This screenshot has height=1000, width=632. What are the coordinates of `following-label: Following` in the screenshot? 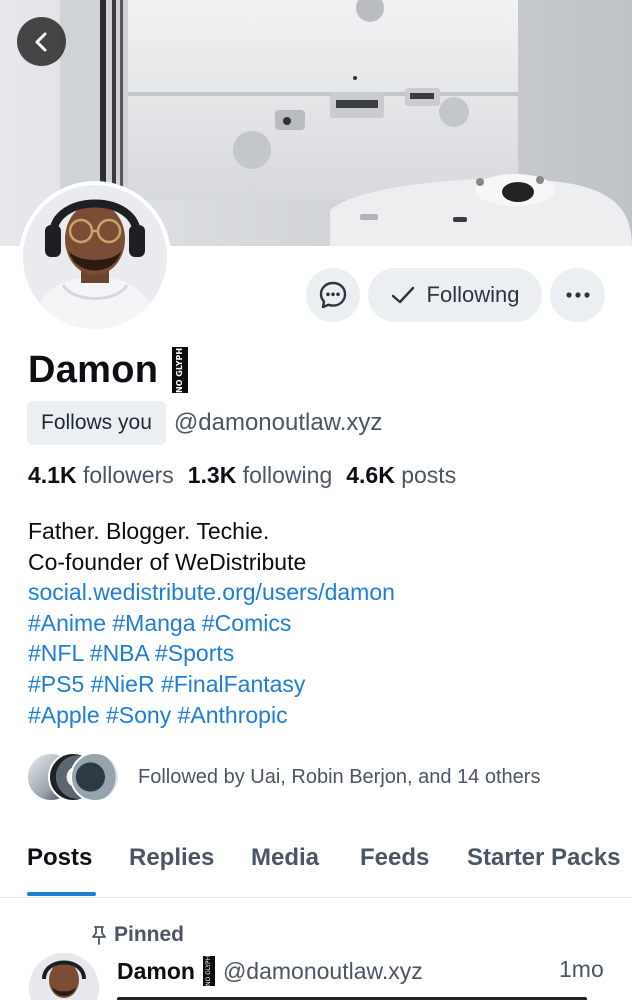 It's located at (473, 294).